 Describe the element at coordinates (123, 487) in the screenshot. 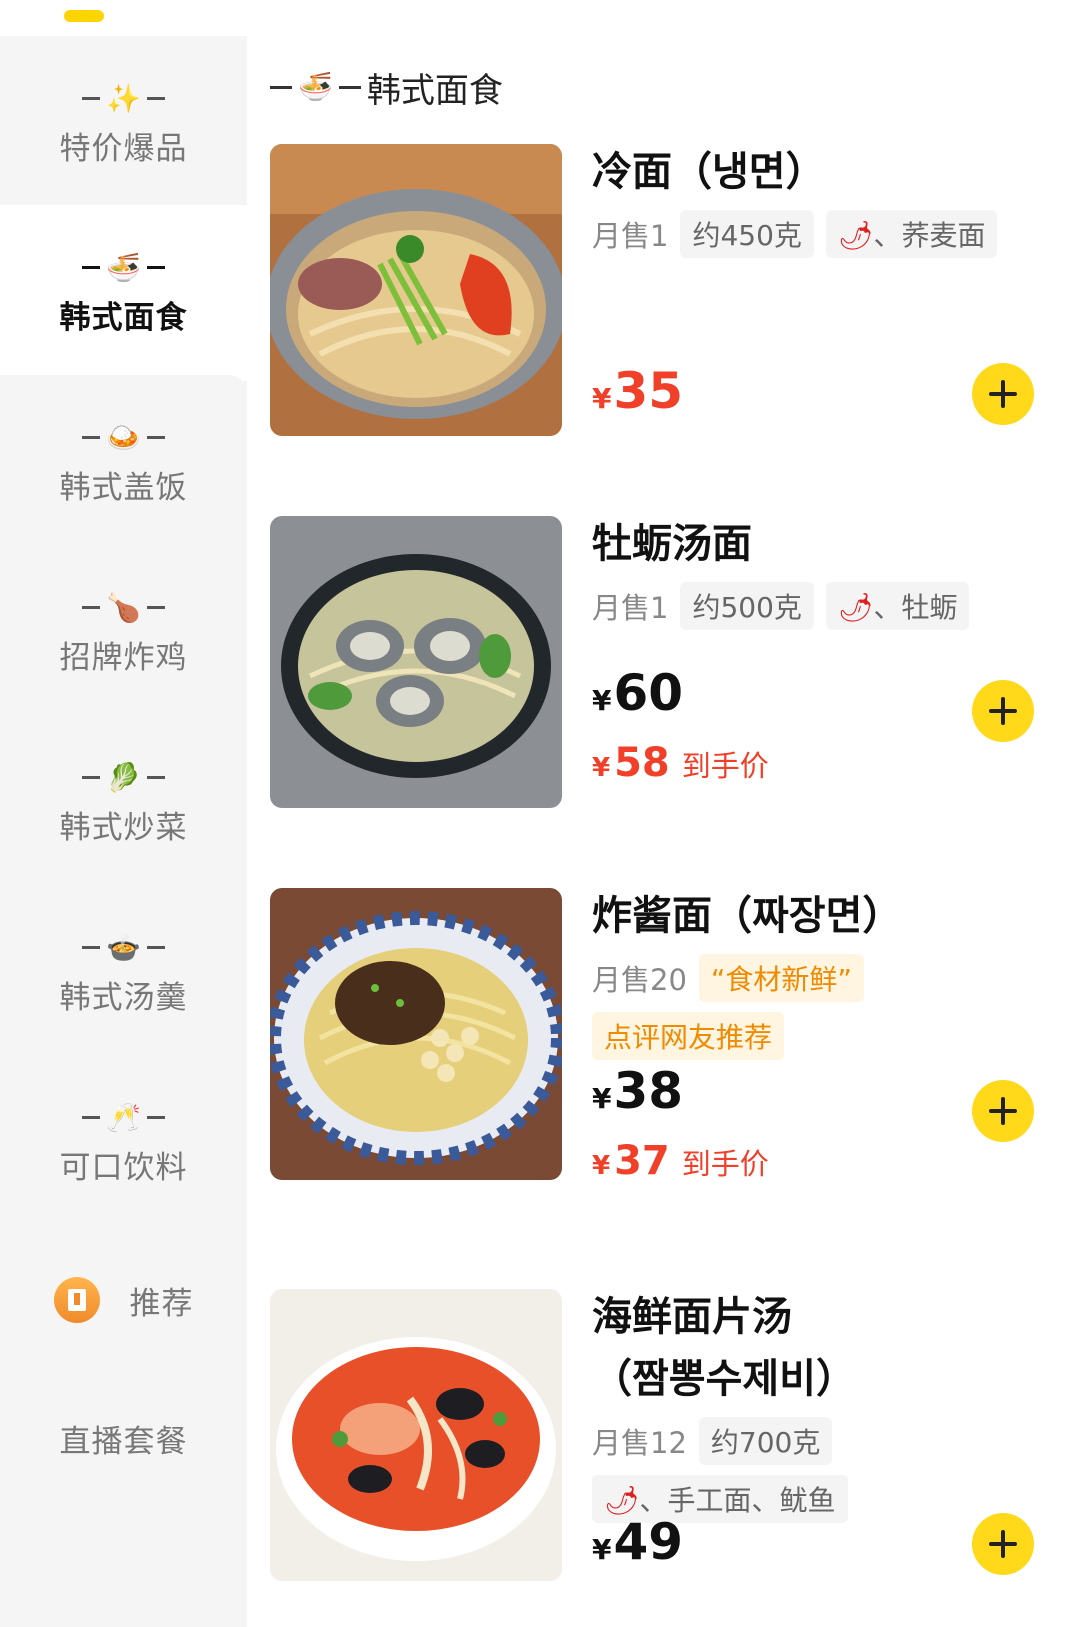

I see `sidebar-item-label: 韩式盖饭` at that location.